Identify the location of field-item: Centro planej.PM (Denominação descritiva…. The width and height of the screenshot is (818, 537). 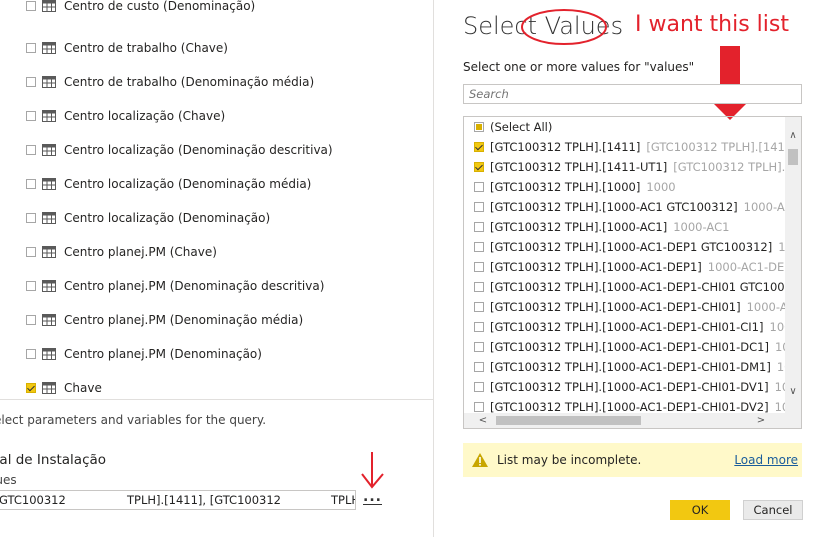
(175, 286).